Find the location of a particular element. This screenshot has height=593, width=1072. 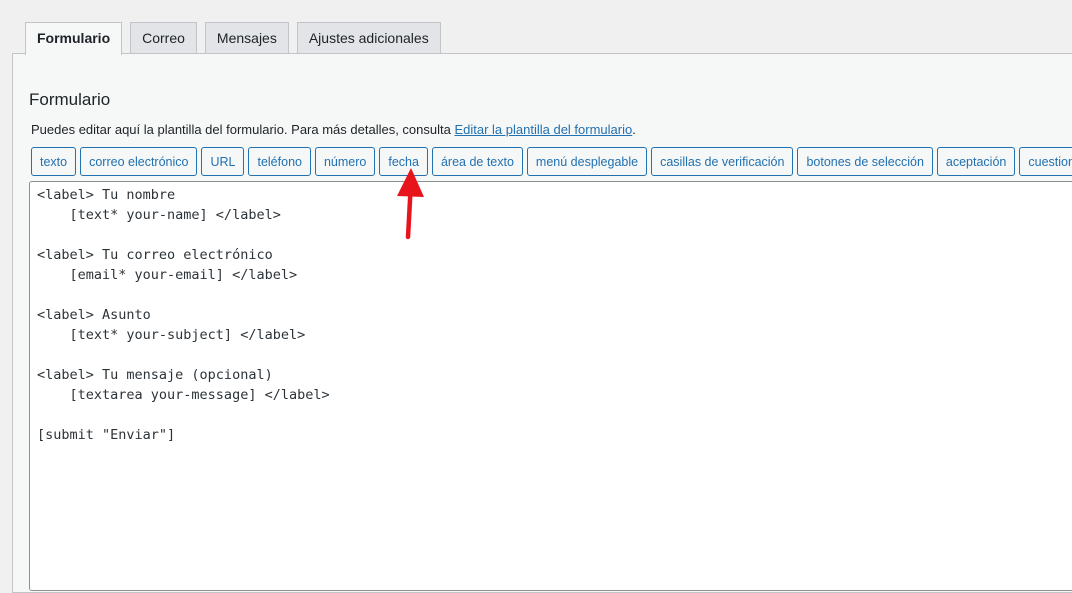

tag-button-telefono: teléfono is located at coordinates (279, 161).